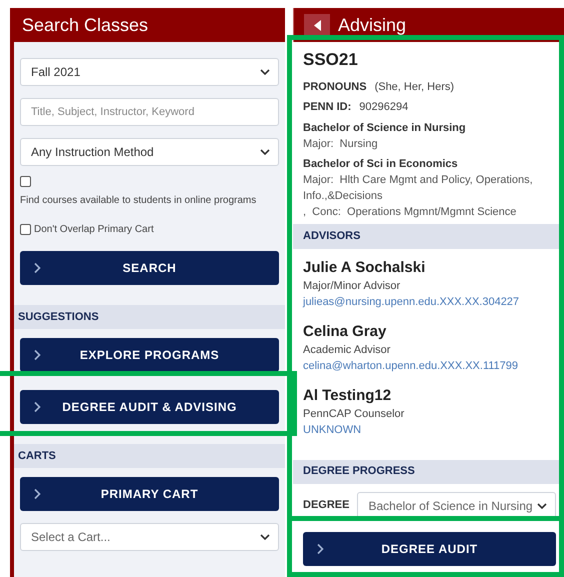  I want to click on section-title: ADVISORS, so click(331, 236).